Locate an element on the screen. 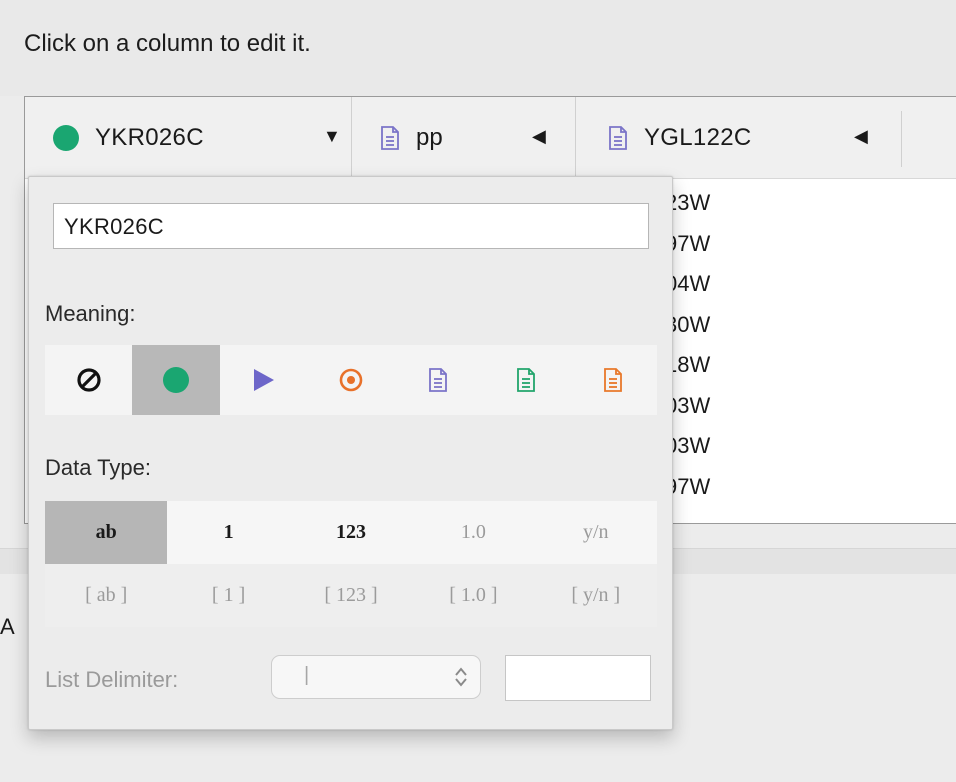  list-delimiter-value: | is located at coordinates (307, 675).